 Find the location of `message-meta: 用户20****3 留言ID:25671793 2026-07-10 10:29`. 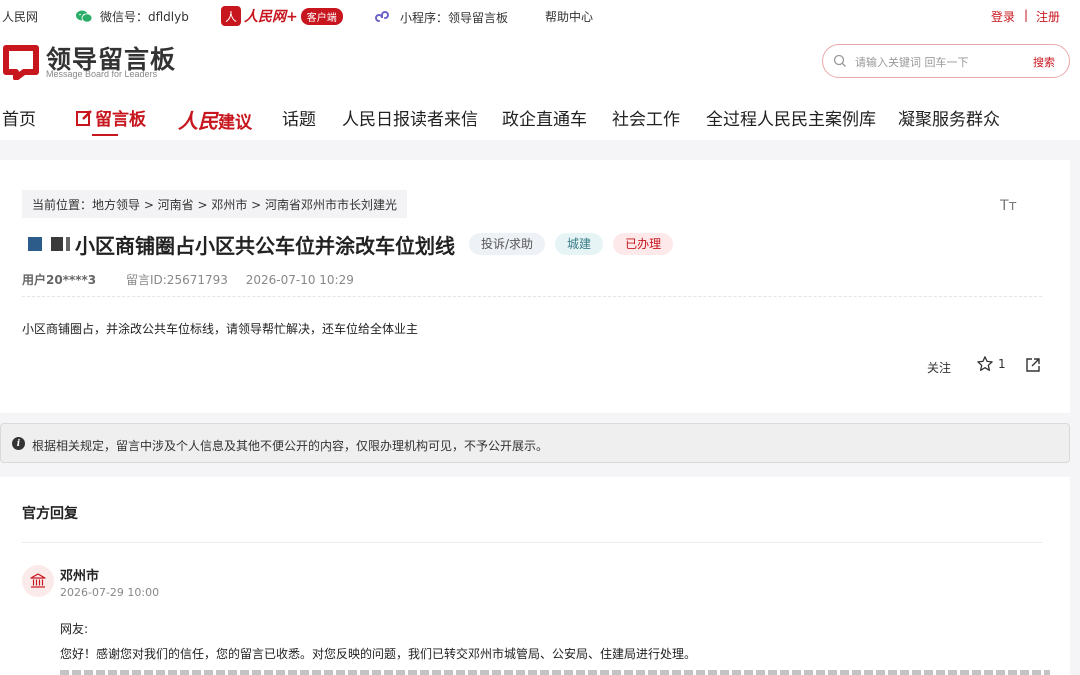

message-meta: 用户20****3 留言ID:25671793 2026-07-10 10:29 is located at coordinates (188, 279).